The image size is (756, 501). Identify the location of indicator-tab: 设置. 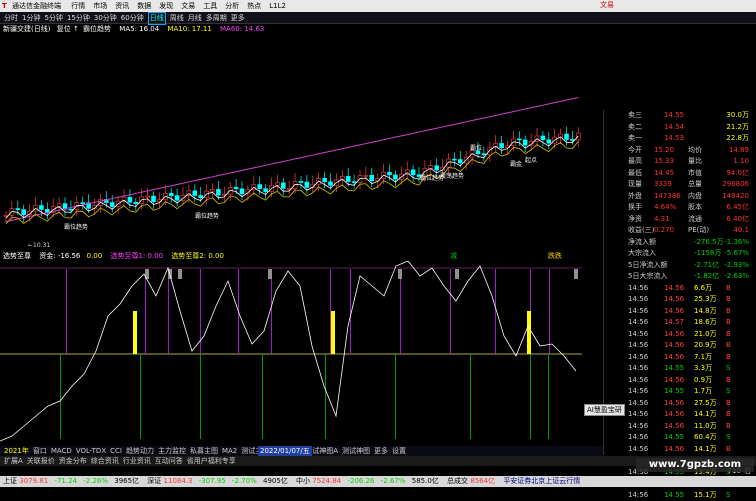
(399, 451).